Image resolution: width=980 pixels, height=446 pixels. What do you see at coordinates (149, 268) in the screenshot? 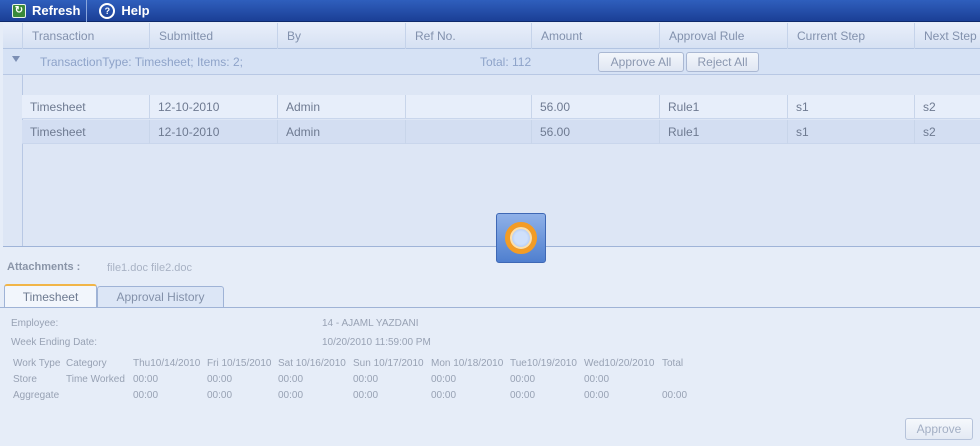
I see `attachments-files: file1.doc file2.doc` at bounding box center [149, 268].